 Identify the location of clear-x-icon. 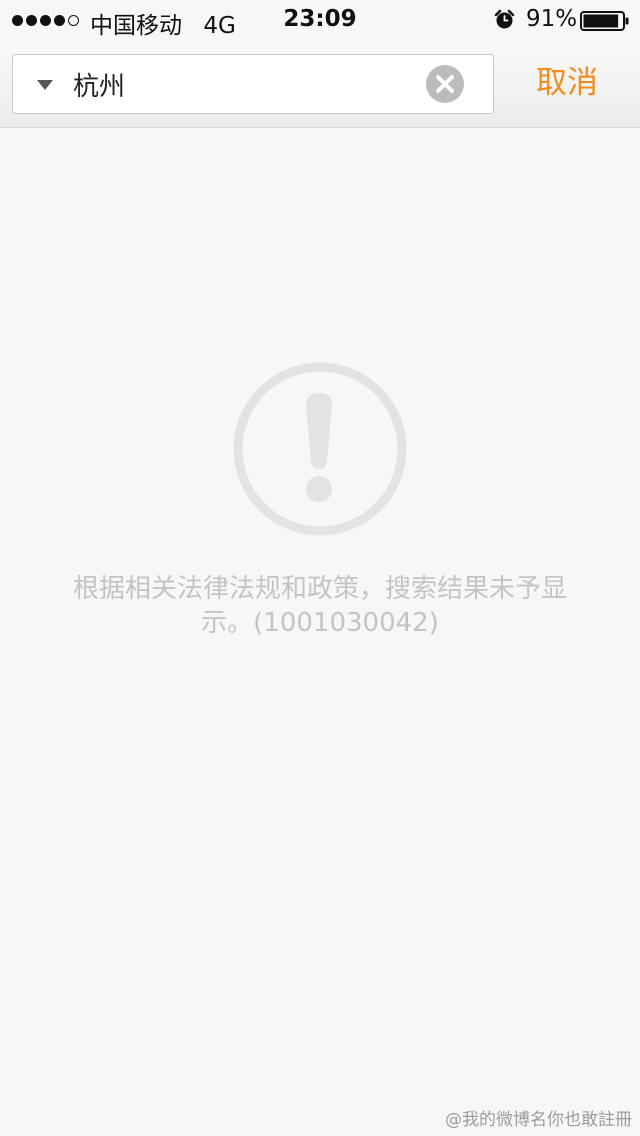
(445, 84).